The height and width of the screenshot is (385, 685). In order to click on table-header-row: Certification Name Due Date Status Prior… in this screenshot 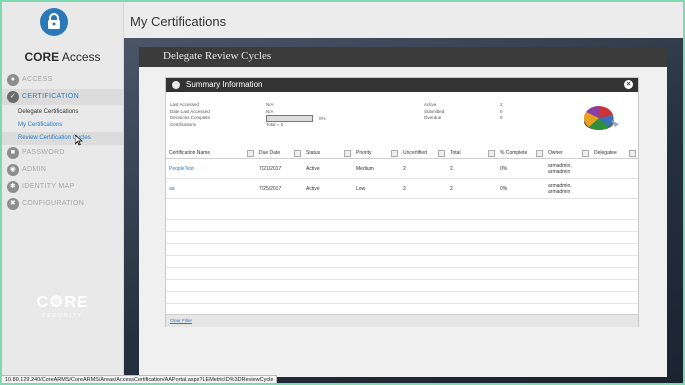, I will do `click(402, 153)`.